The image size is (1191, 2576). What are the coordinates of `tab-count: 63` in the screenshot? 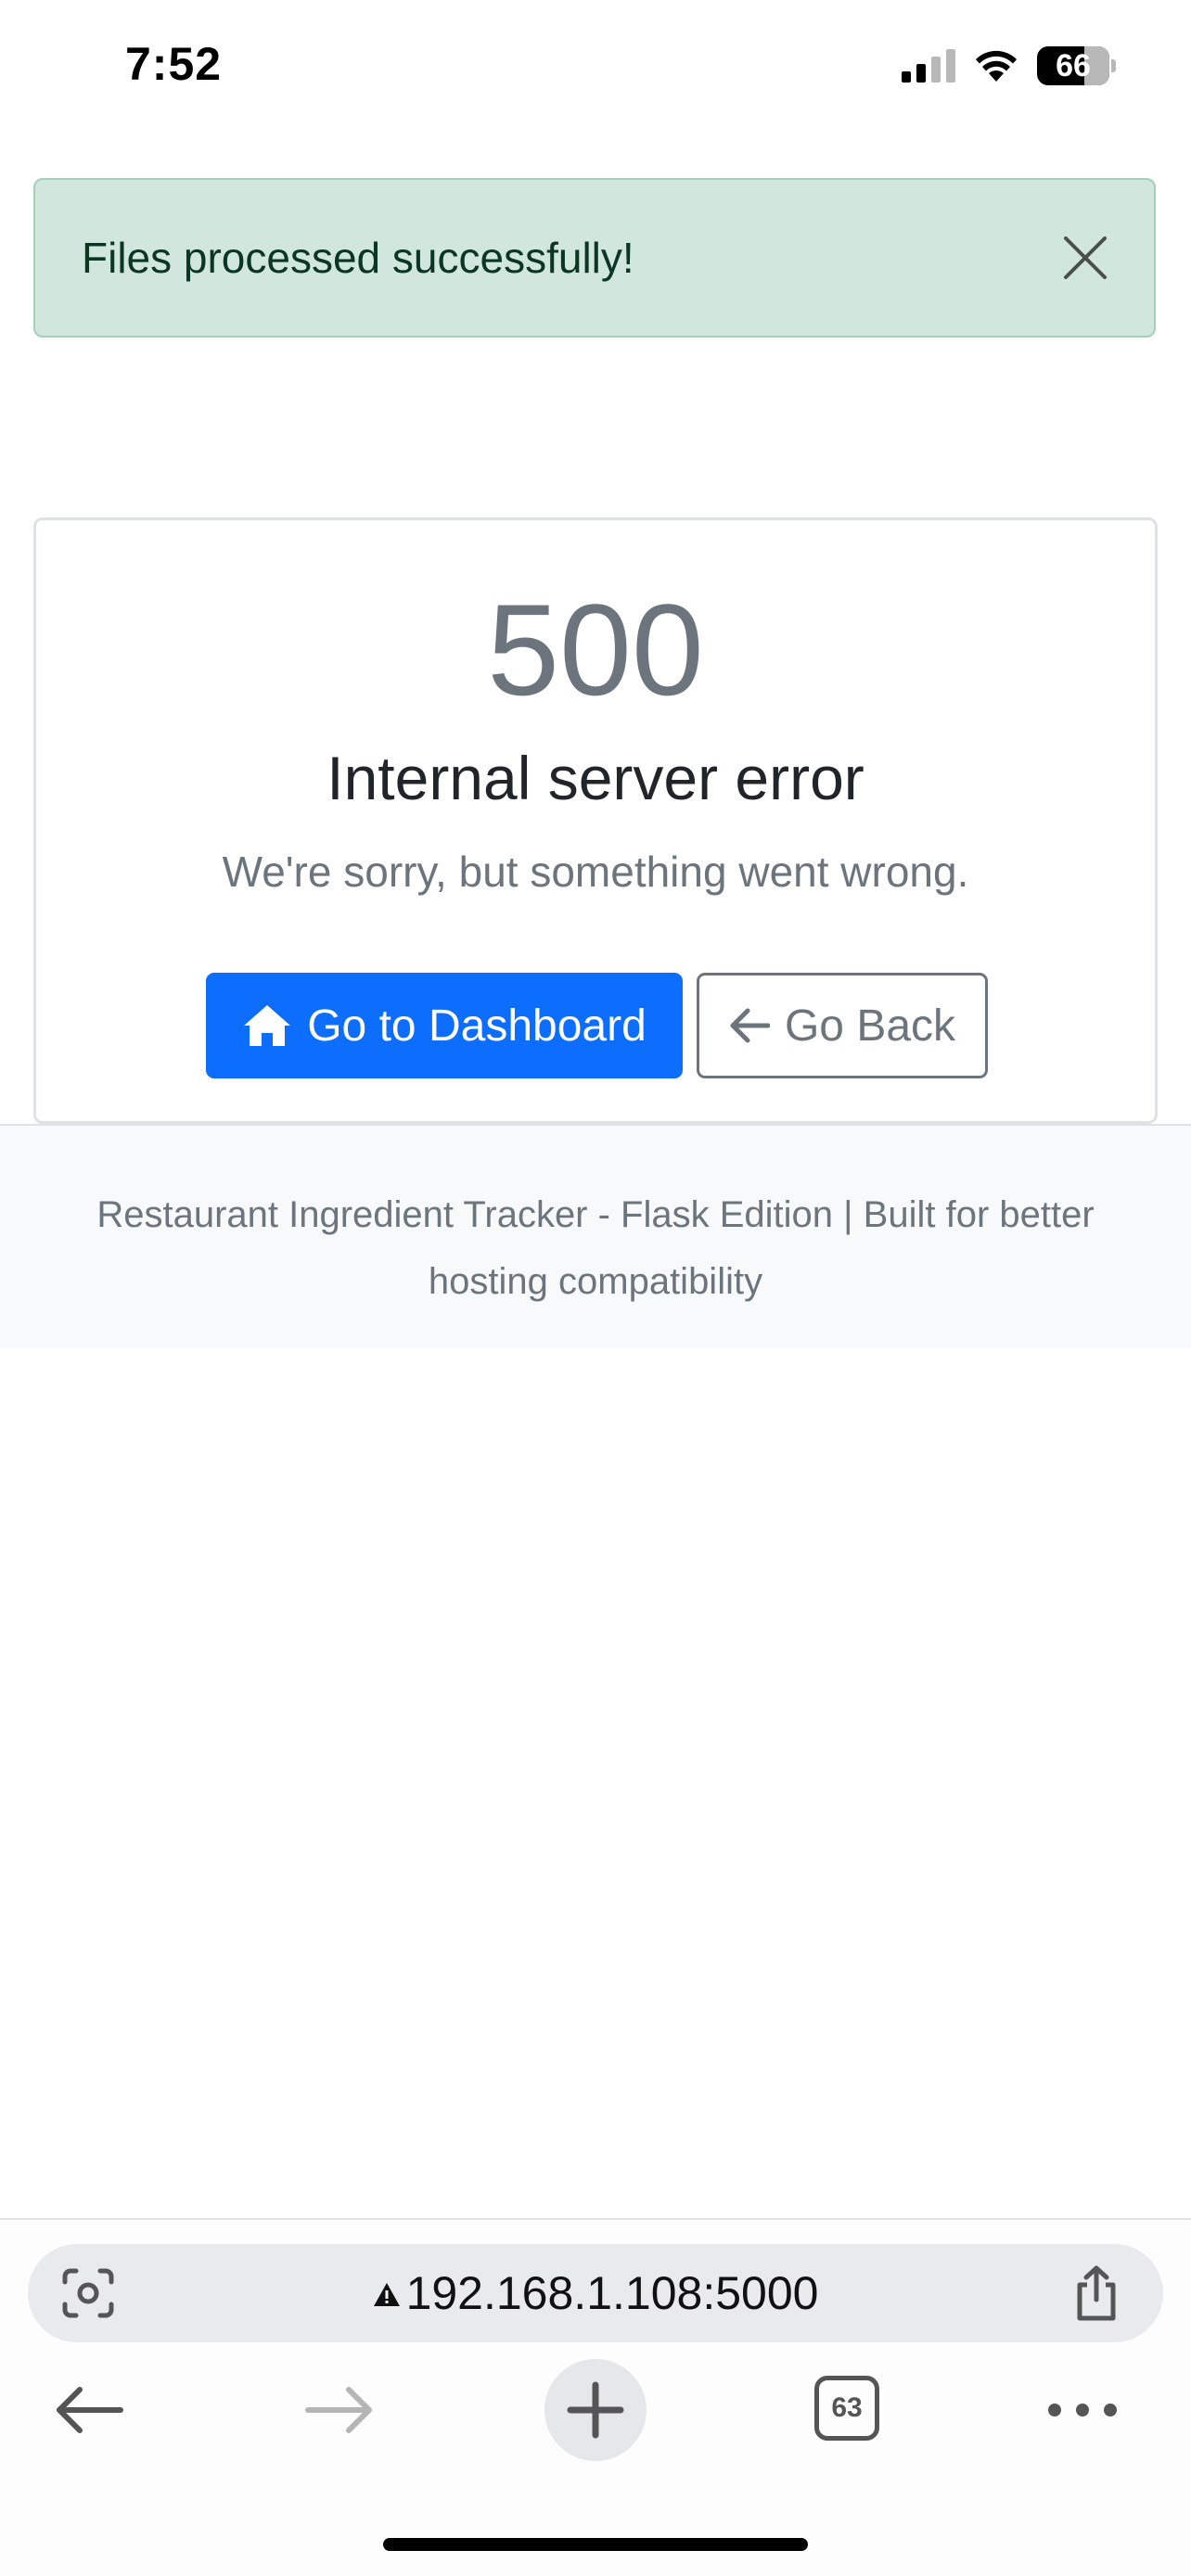 It's located at (846, 2408).